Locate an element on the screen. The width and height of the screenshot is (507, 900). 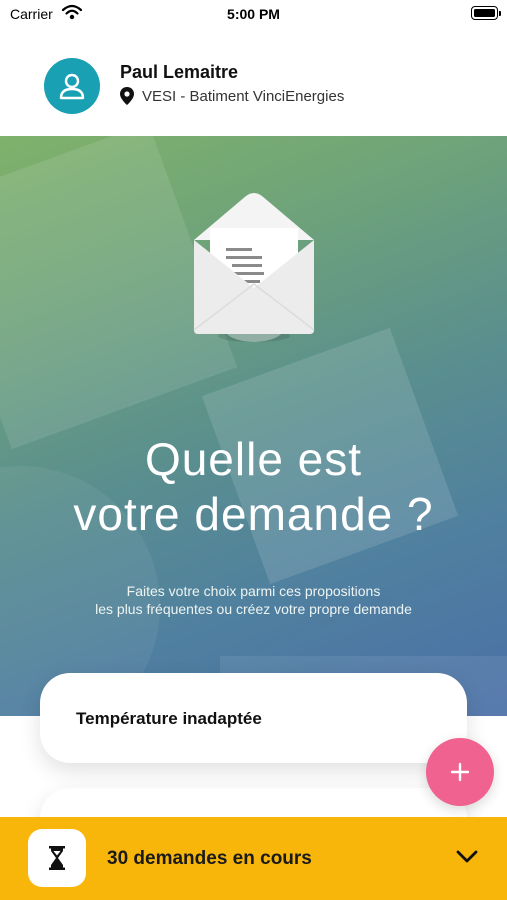
hero-title: Quelle est votre demande ? is located at coordinates (253, 487).